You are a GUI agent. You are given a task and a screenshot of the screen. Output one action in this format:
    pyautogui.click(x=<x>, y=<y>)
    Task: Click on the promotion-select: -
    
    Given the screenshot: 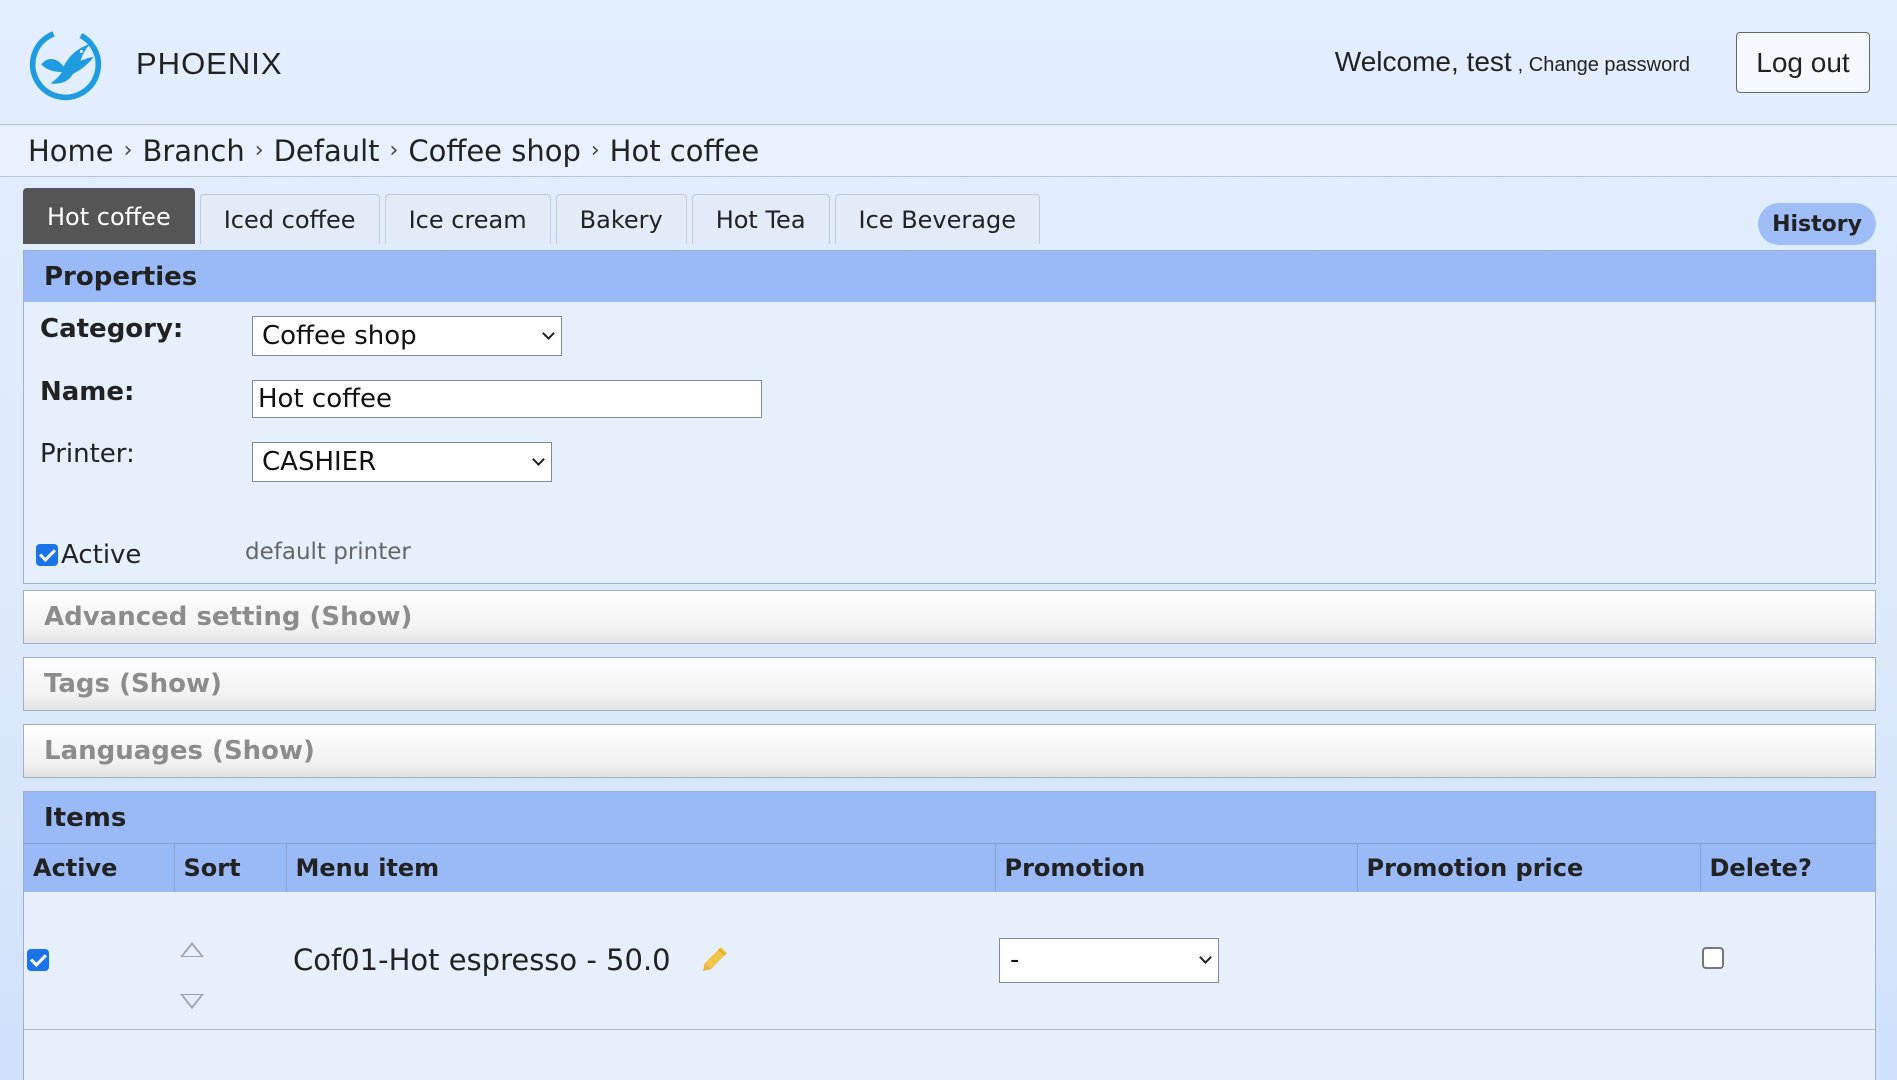 What is the action you would take?
    pyautogui.click(x=1109, y=960)
    